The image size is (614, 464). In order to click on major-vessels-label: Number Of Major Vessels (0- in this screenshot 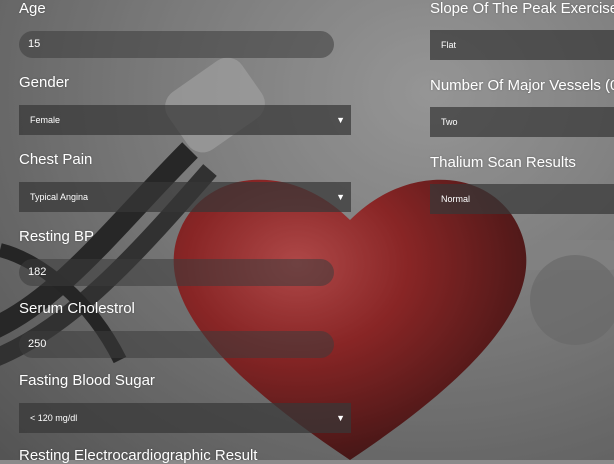, I will do `click(522, 85)`.